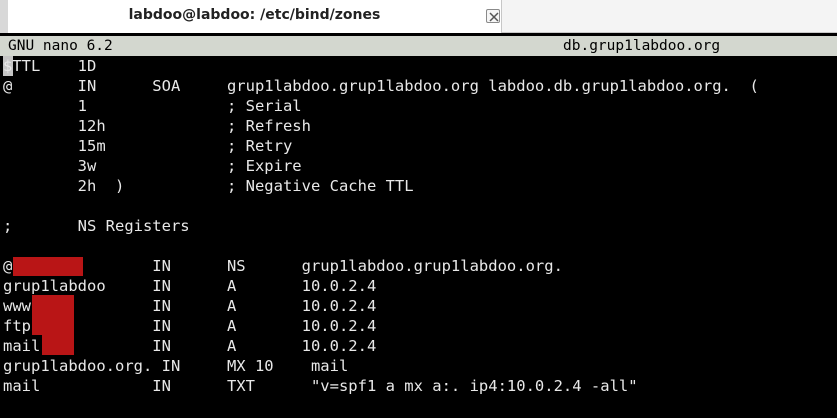  I want to click on editor-line: 3w ; Expire, so click(152, 166).